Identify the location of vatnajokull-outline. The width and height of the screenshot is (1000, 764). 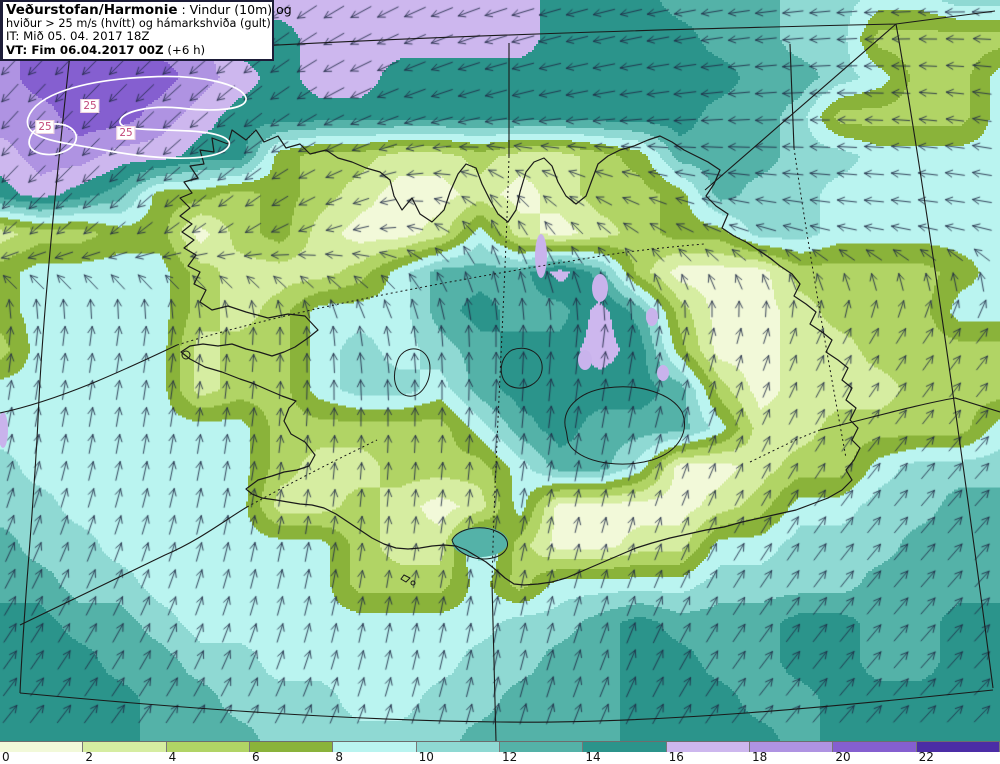
(624, 425).